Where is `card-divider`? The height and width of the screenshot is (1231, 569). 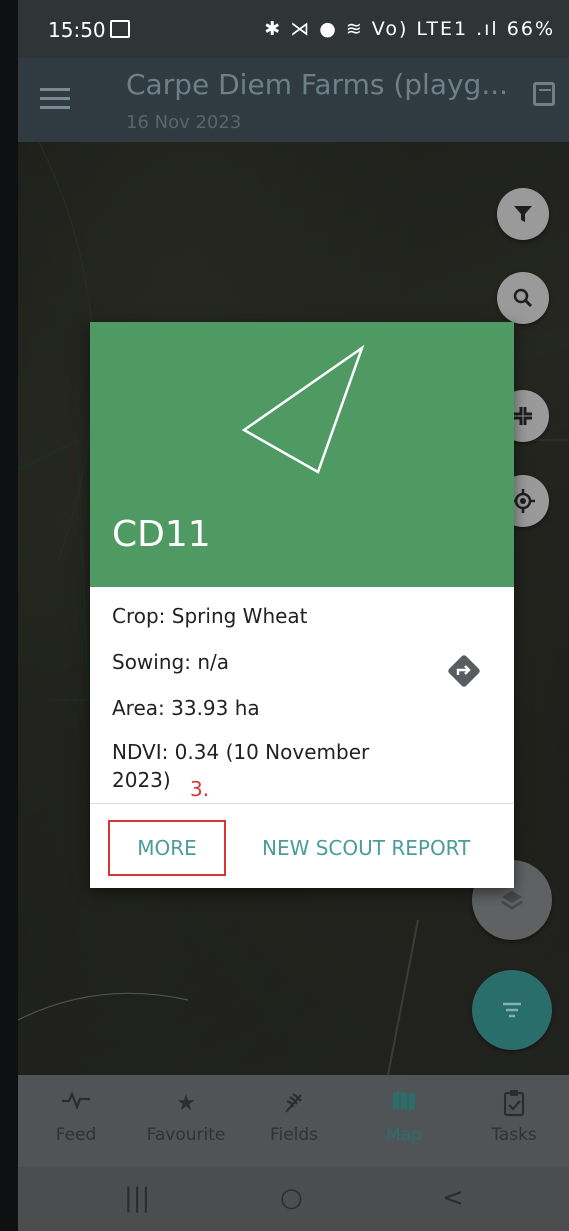 card-divider is located at coordinates (302, 803).